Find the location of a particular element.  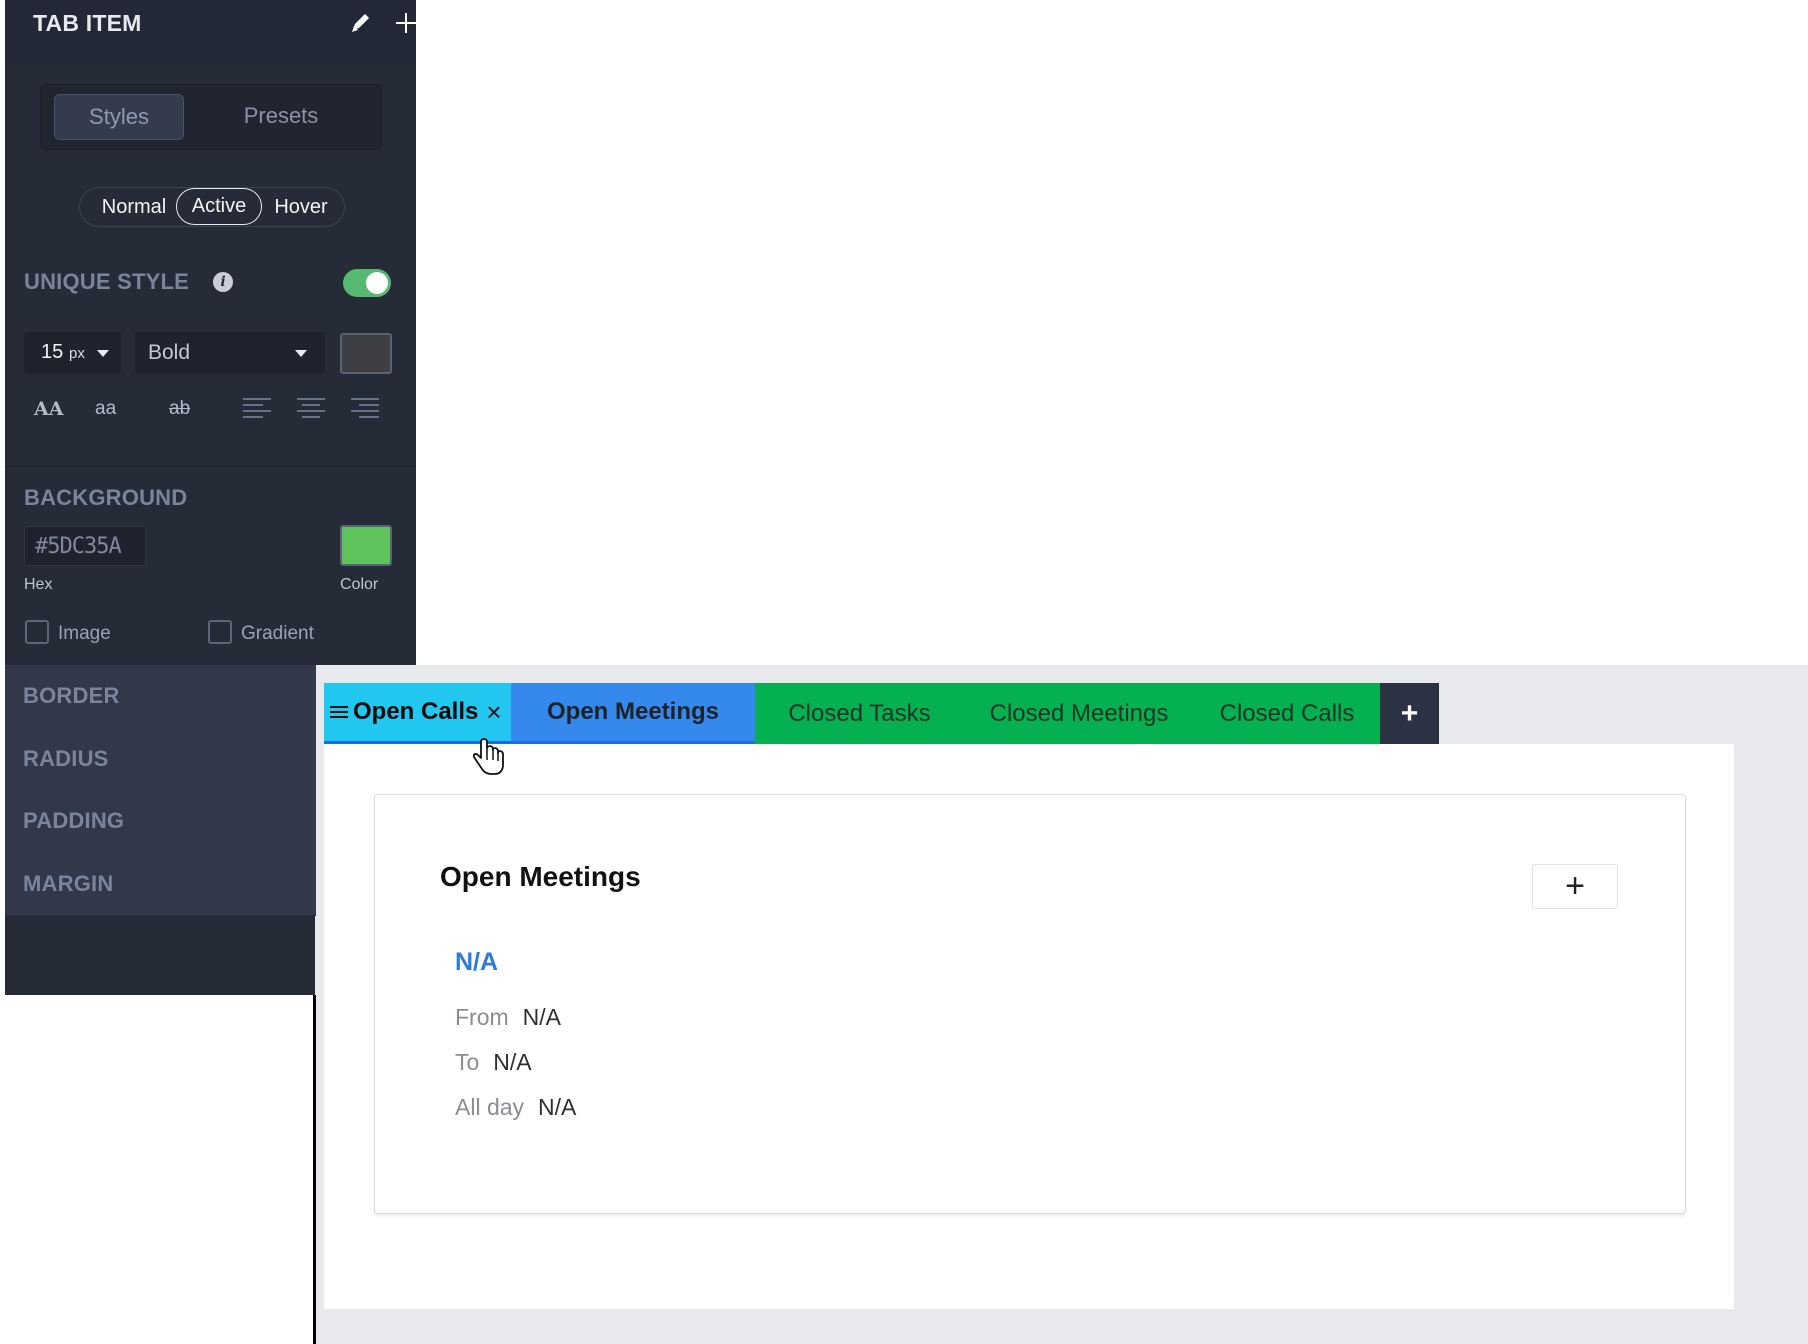

margin-section: MARGIN is located at coordinates (68, 884).